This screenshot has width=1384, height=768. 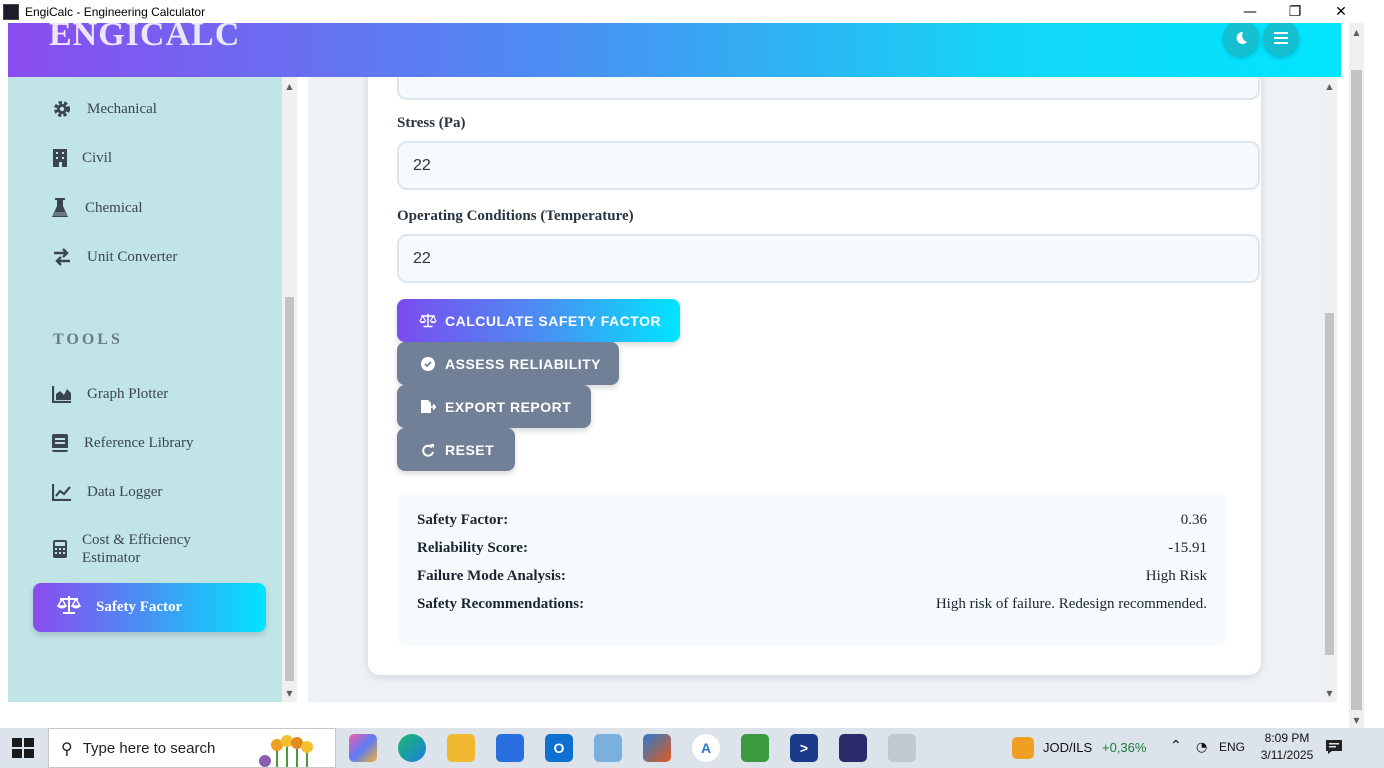 I want to click on sidebar-item-unit-converter: Unit Converter, so click(x=145, y=257).